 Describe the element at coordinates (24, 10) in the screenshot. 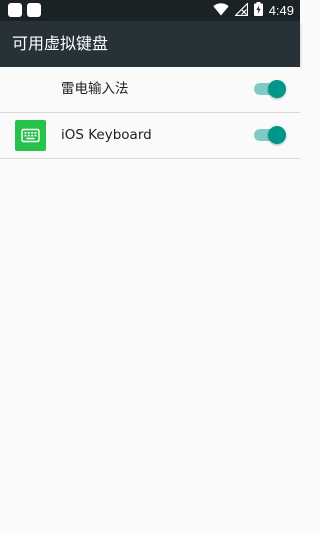

I see `notification-icons` at that location.